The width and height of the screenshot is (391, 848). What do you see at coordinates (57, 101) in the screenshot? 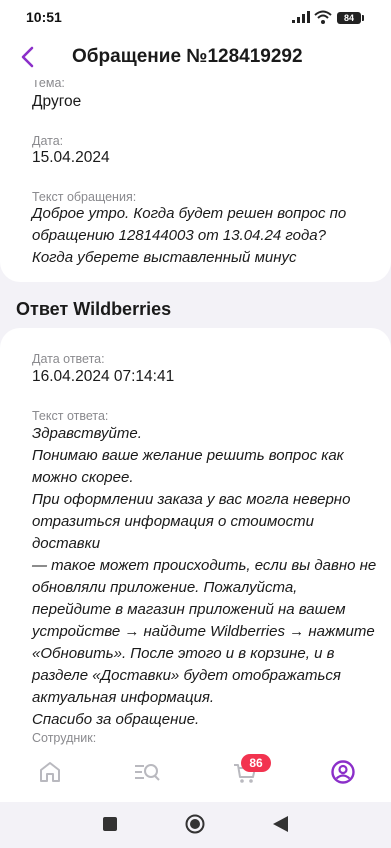
I see `topic-value: Другое` at bounding box center [57, 101].